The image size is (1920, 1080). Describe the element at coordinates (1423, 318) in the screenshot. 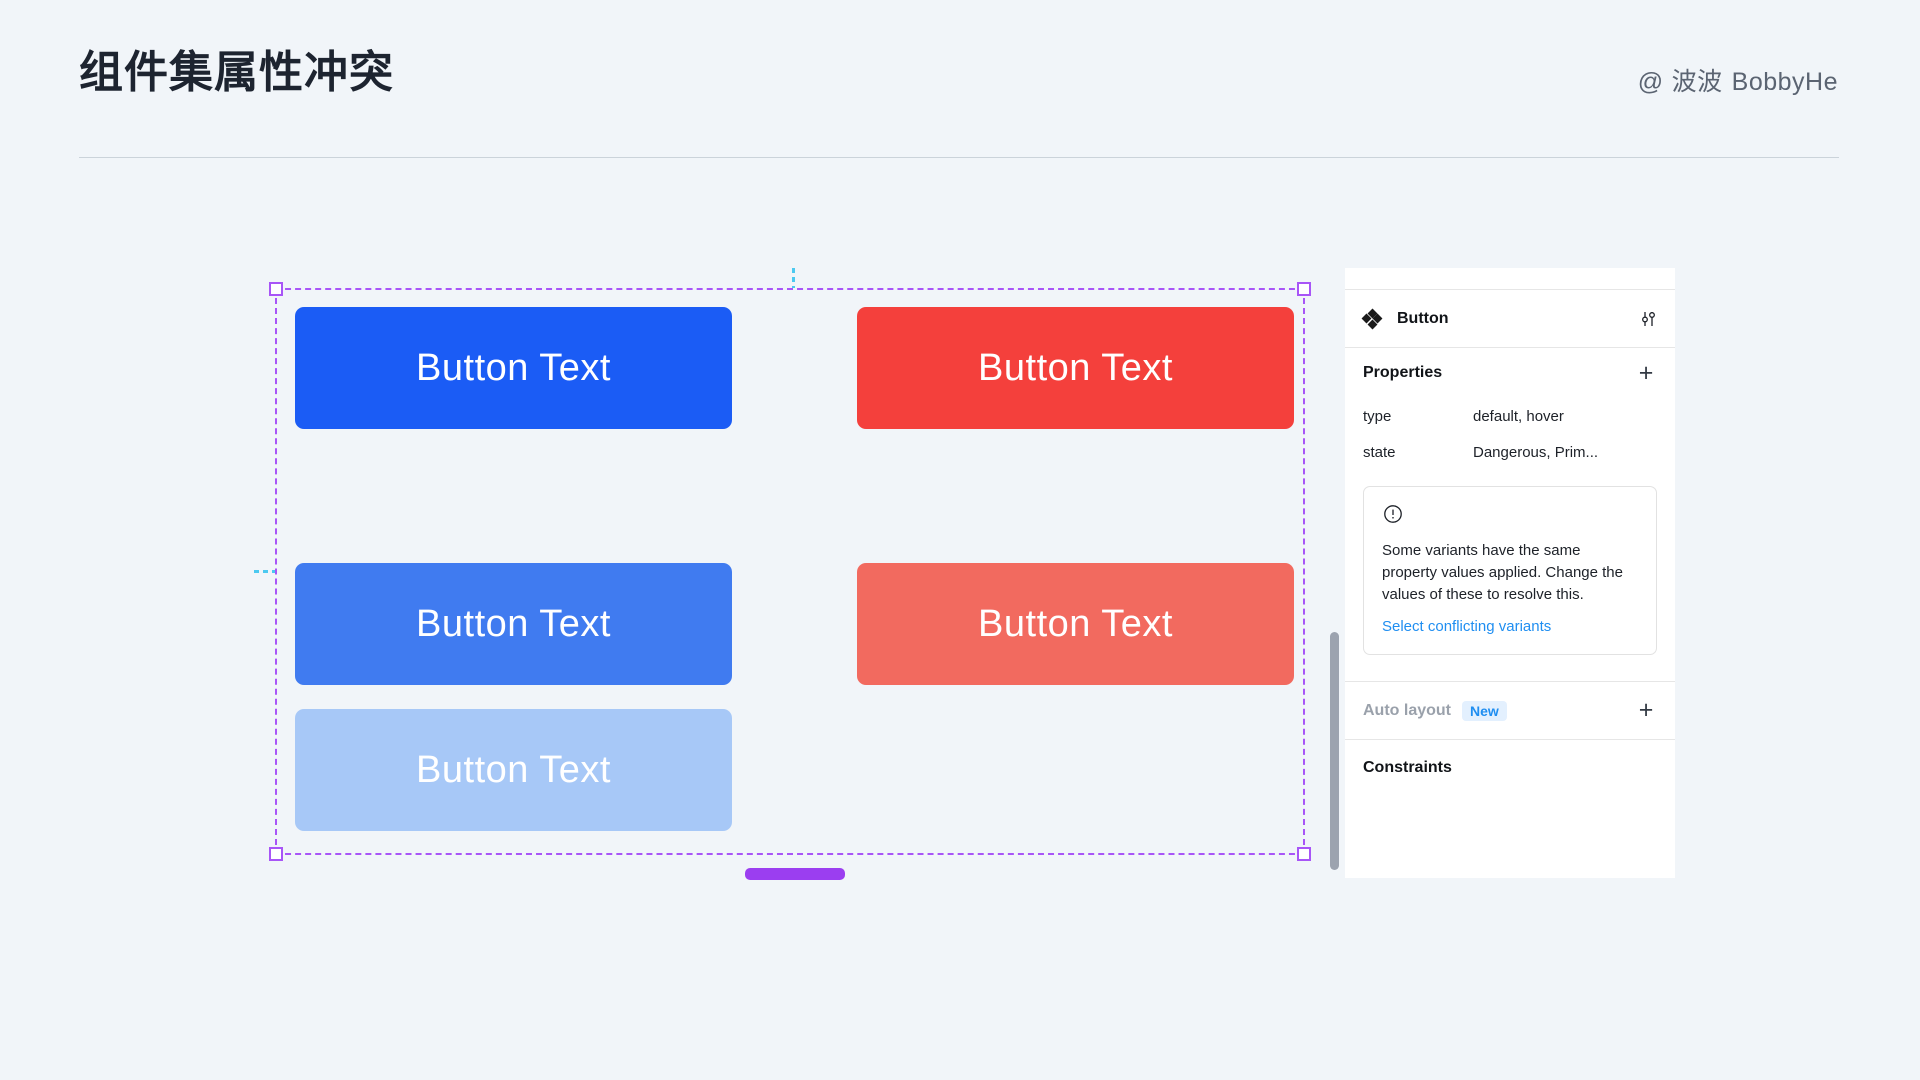

I see `selected-node-name: Button` at that location.